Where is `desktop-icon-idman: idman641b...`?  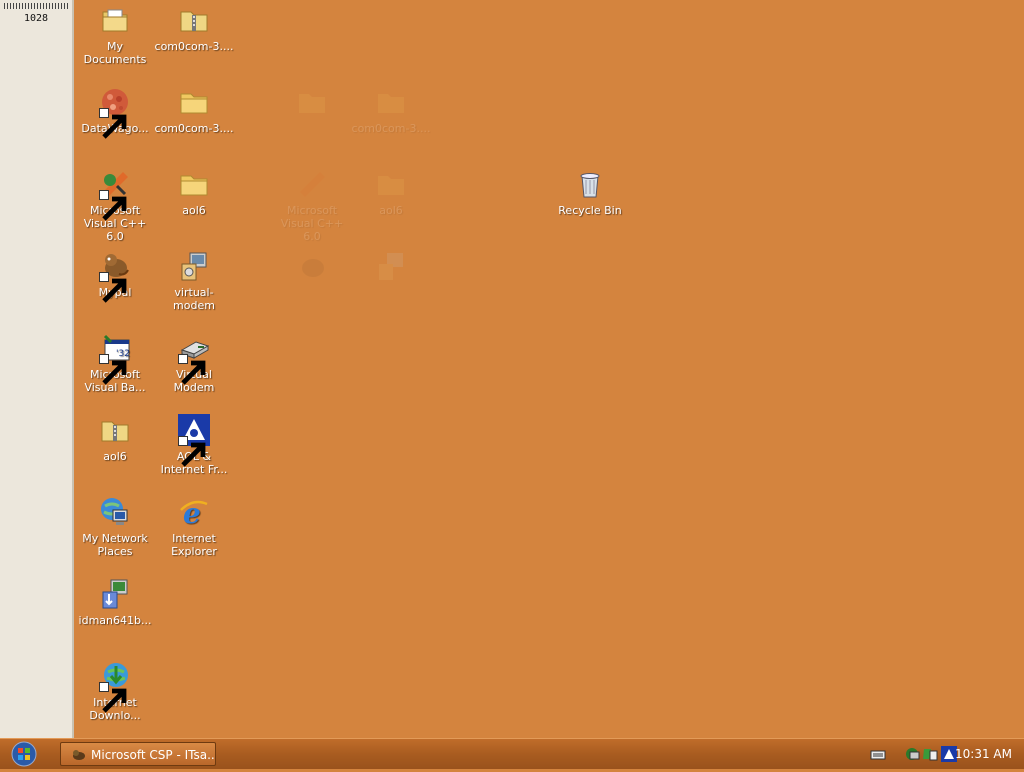 desktop-icon-idman: idman641b... is located at coordinates (115, 602).